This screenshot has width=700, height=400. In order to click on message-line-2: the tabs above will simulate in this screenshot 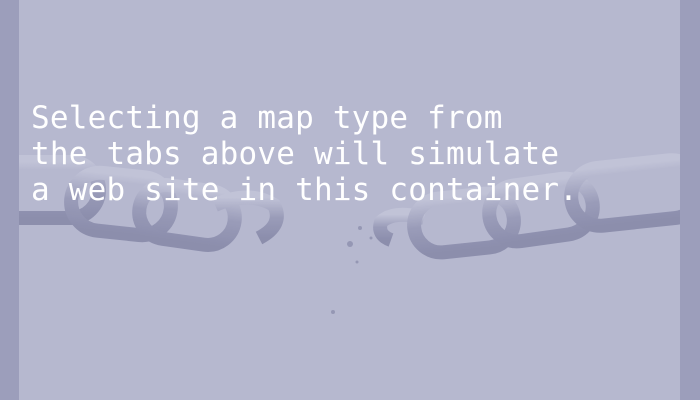, I will do `click(295, 154)`.